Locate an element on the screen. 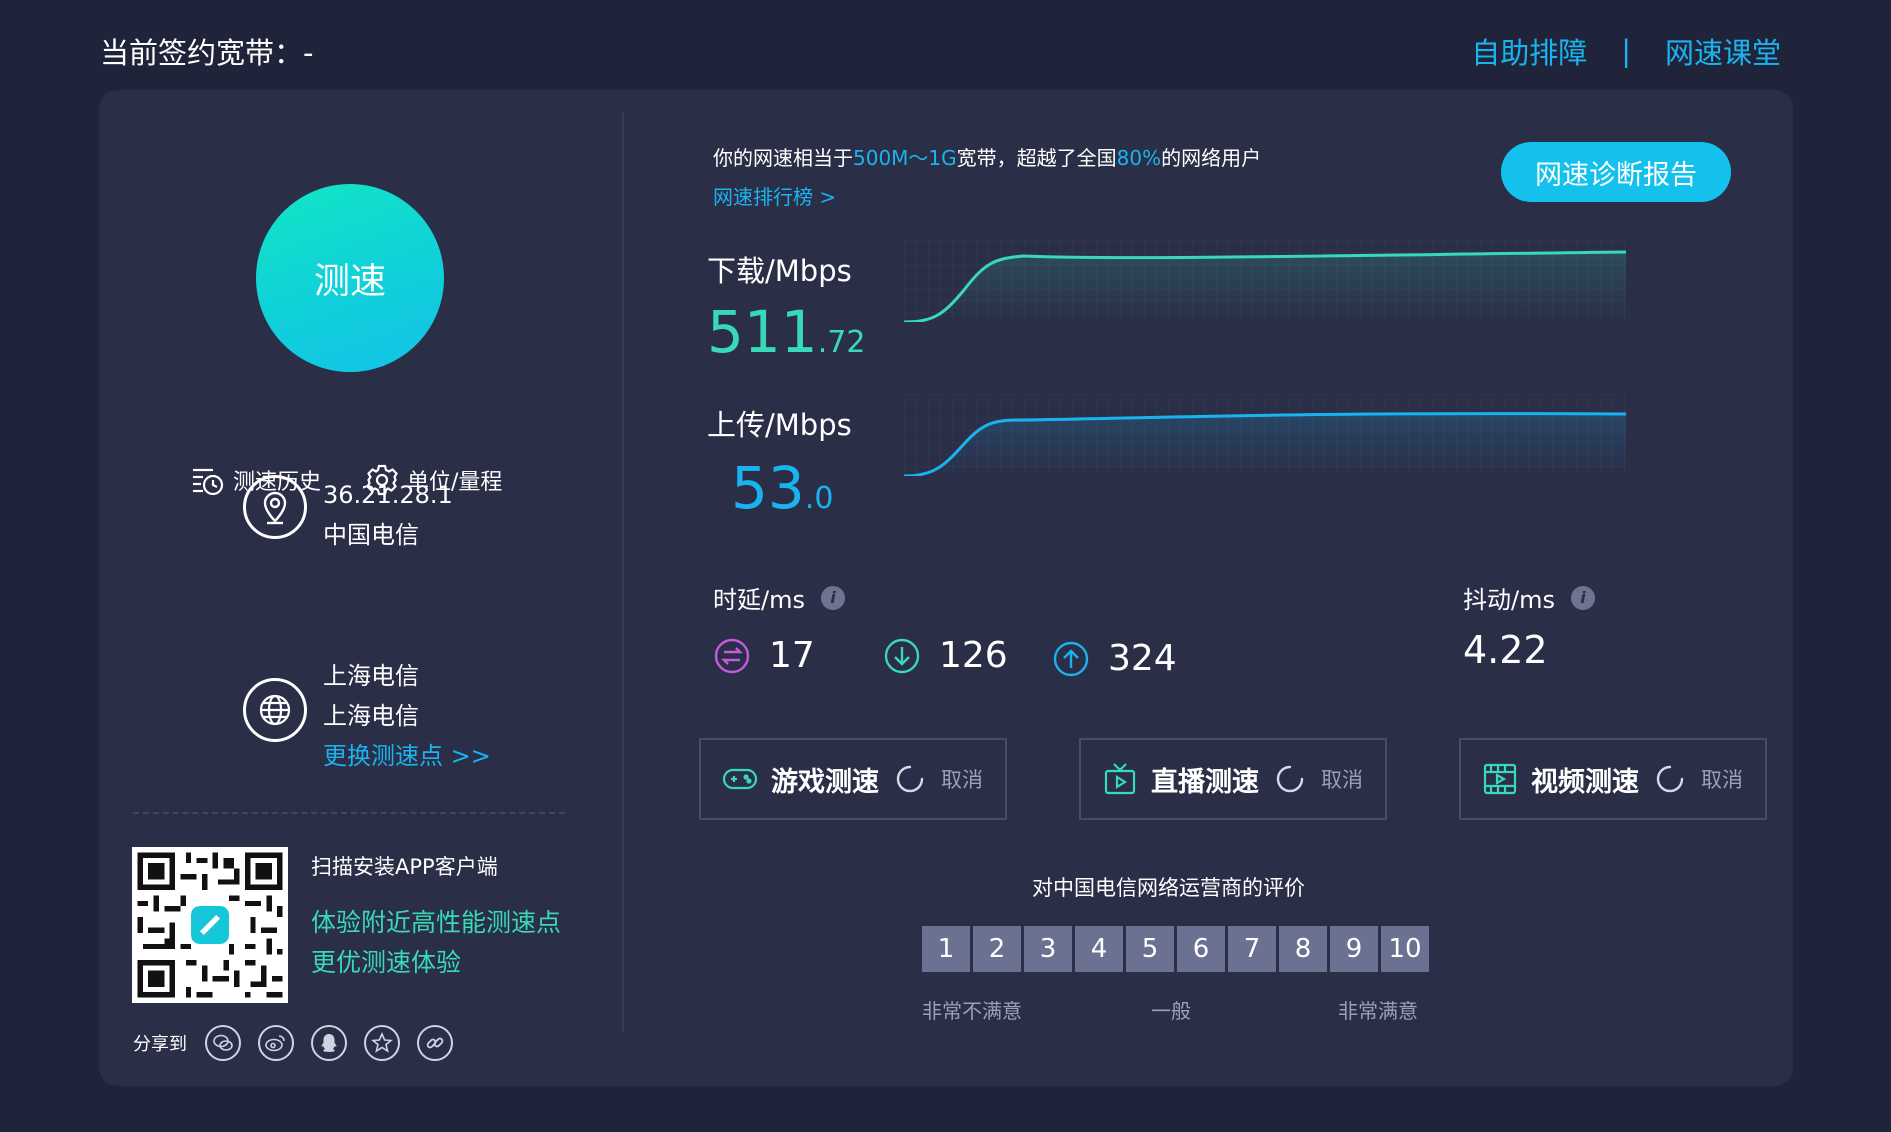 This screenshot has width=1891, height=1132. weibo-icon is located at coordinates (276, 1043).